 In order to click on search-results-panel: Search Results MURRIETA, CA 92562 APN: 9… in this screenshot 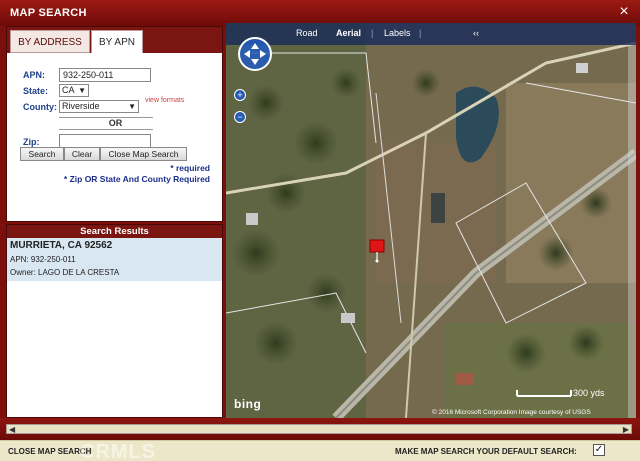, I will do `click(114, 321)`.